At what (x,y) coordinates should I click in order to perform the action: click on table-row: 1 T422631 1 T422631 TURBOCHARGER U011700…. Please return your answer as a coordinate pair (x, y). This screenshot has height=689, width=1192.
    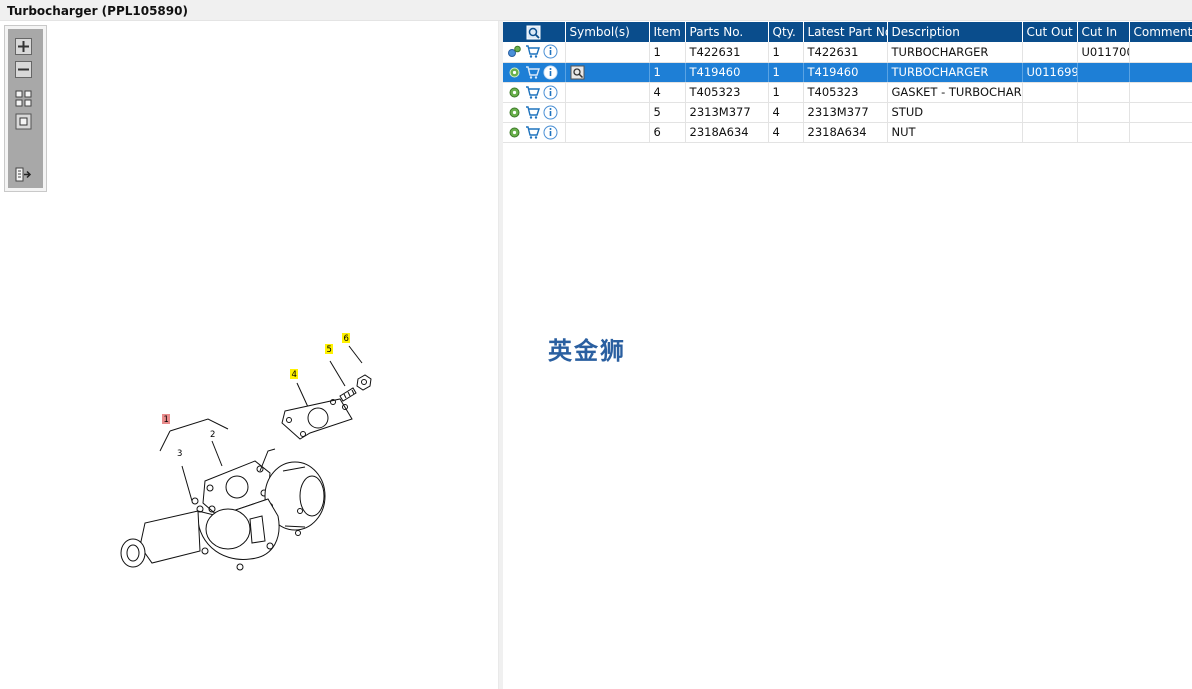
    Looking at the image, I should click on (847, 52).